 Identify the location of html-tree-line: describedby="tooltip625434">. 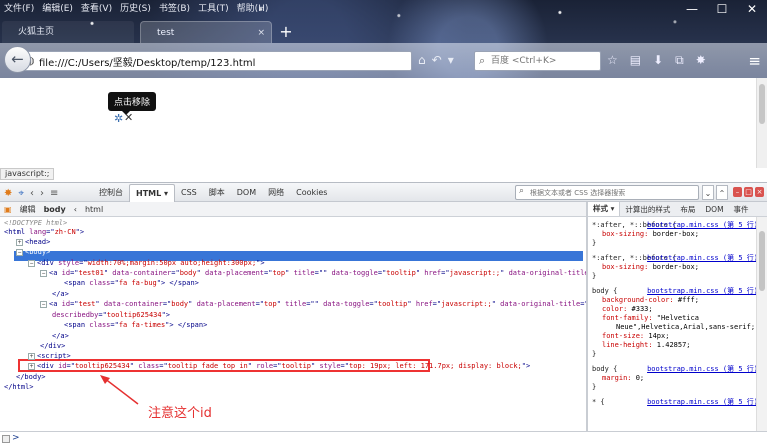
(111, 316).